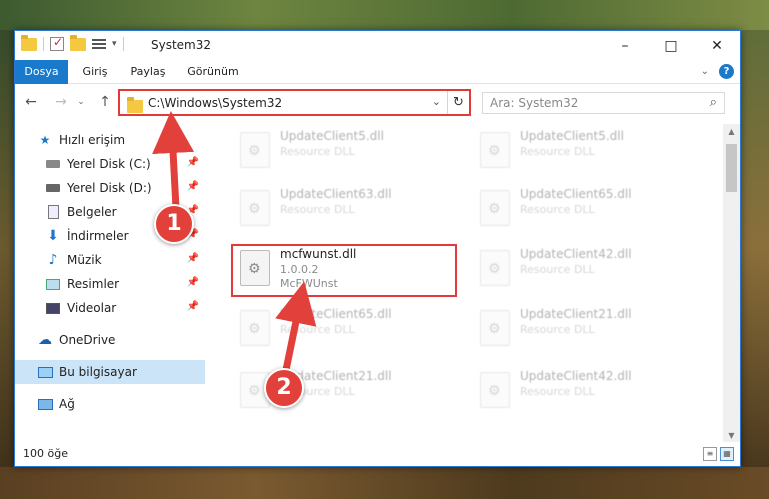 This screenshot has width=769, height=499. What do you see at coordinates (61, 102) in the screenshot?
I see `forward-arrow-icon: →` at bounding box center [61, 102].